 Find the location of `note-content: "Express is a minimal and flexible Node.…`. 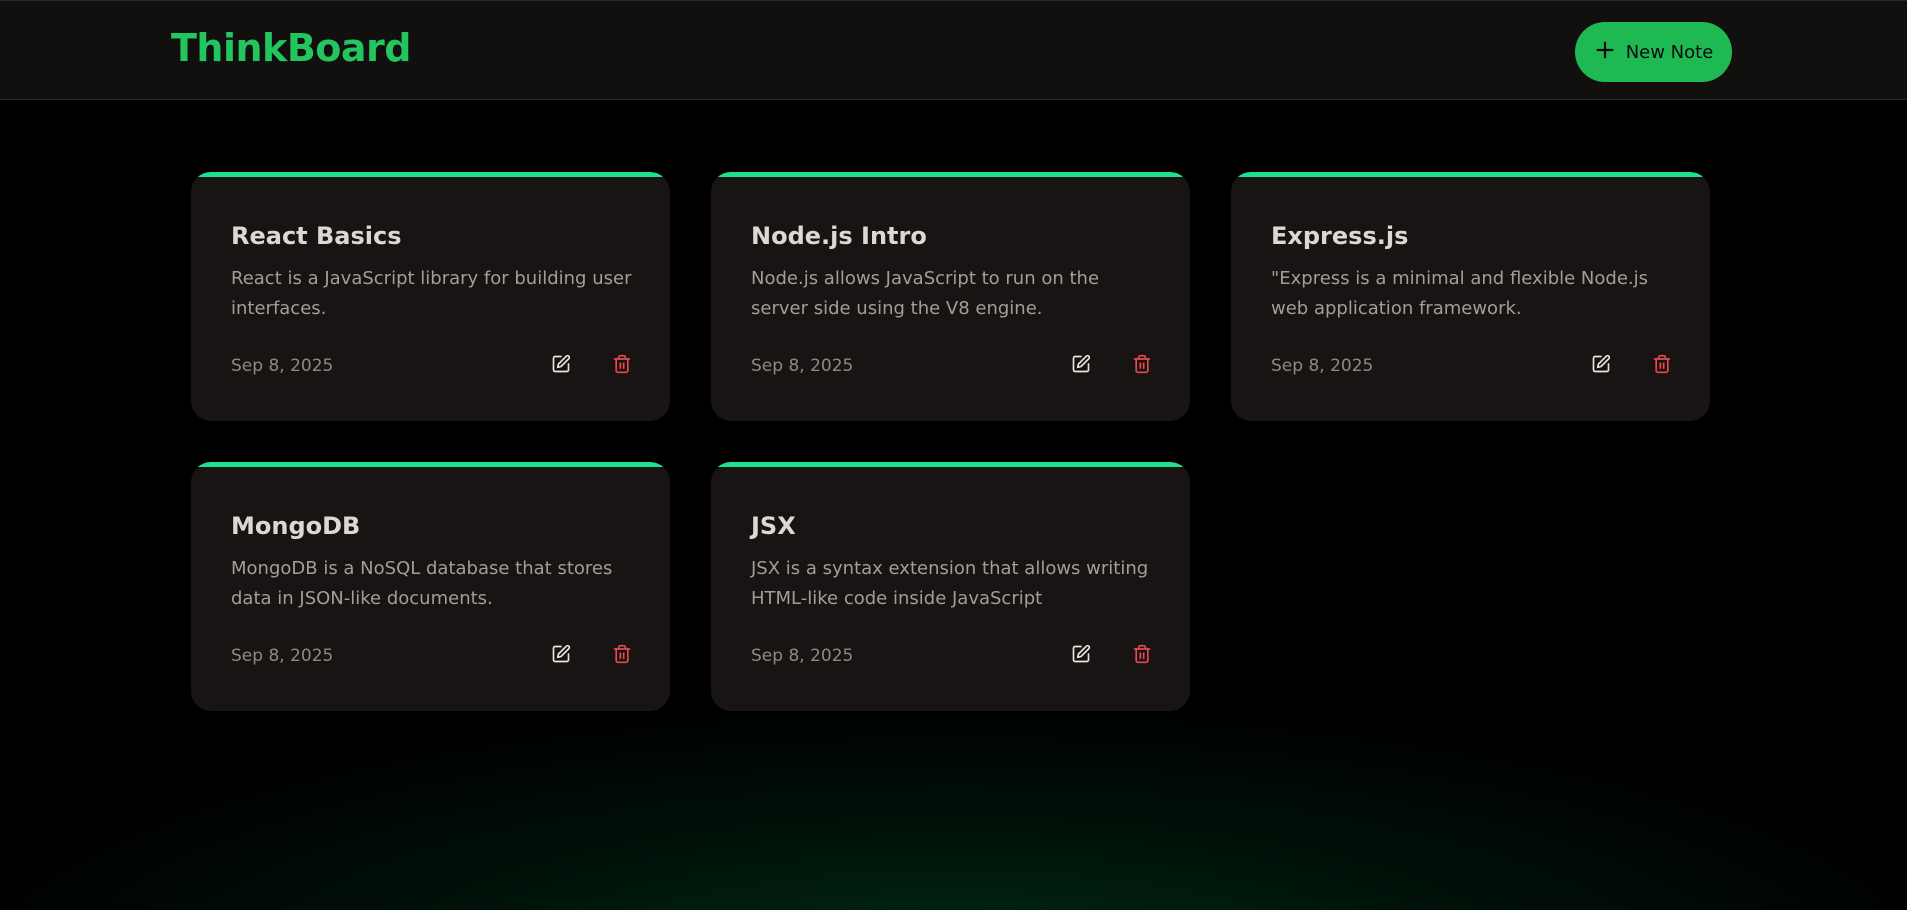

note-content: "Express is a minimal and flexible Node.… is located at coordinates (1460, 293).